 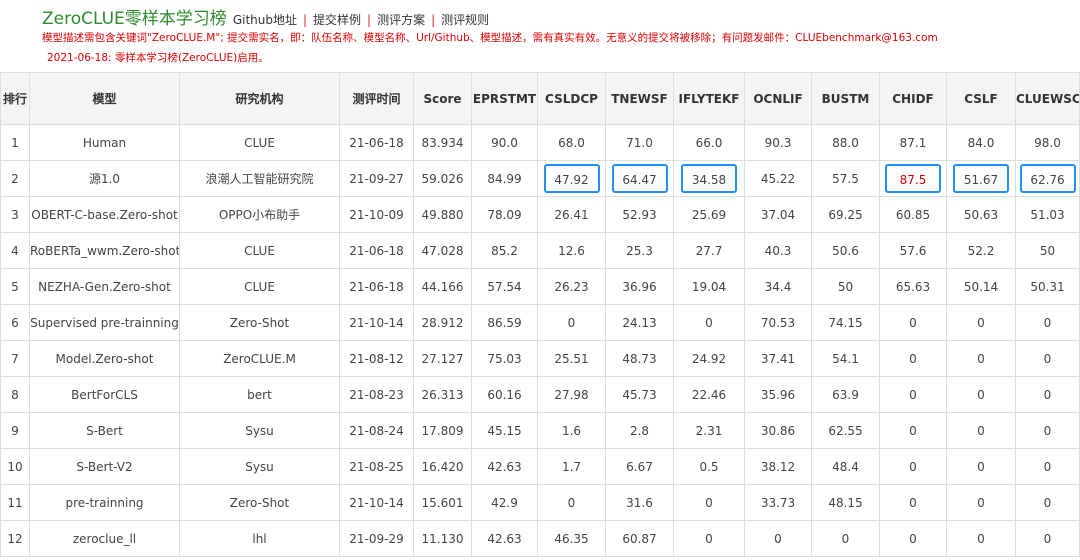 What do you see at coordinates (981, 98) in the screenshot?
I see `column-header: CSLF` at bounding box center [981, 98].